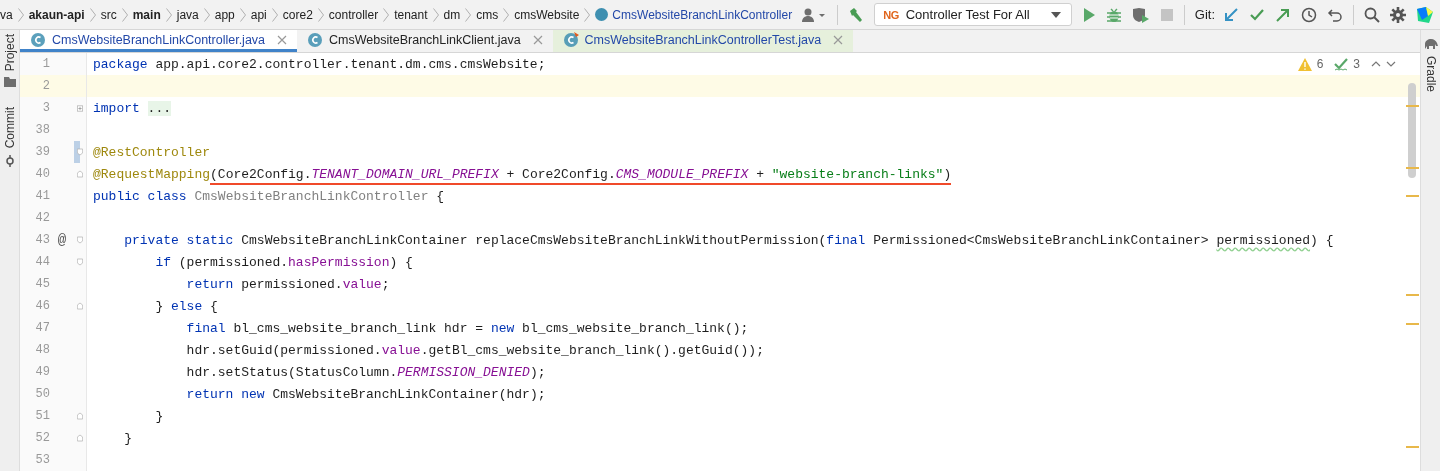  I want to click on line-number: 53, so click(42, 460).